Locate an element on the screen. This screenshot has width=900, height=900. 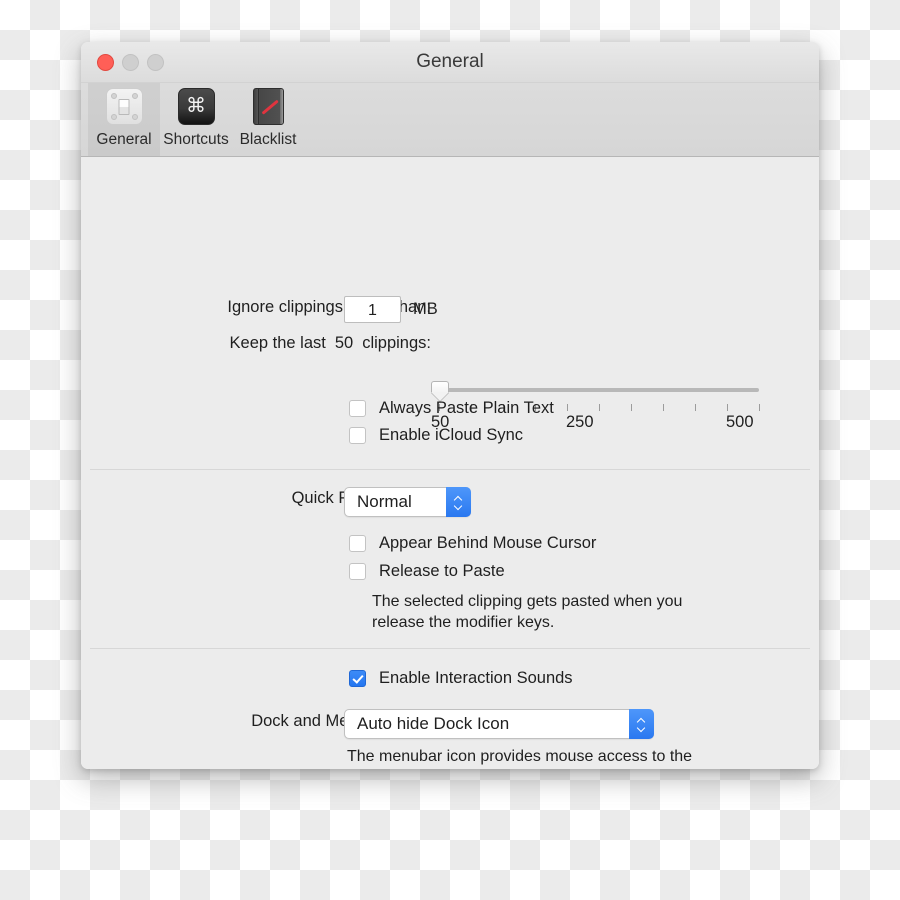
release-to-paste-row: Release to Paste is located at coordinates (427, 571).